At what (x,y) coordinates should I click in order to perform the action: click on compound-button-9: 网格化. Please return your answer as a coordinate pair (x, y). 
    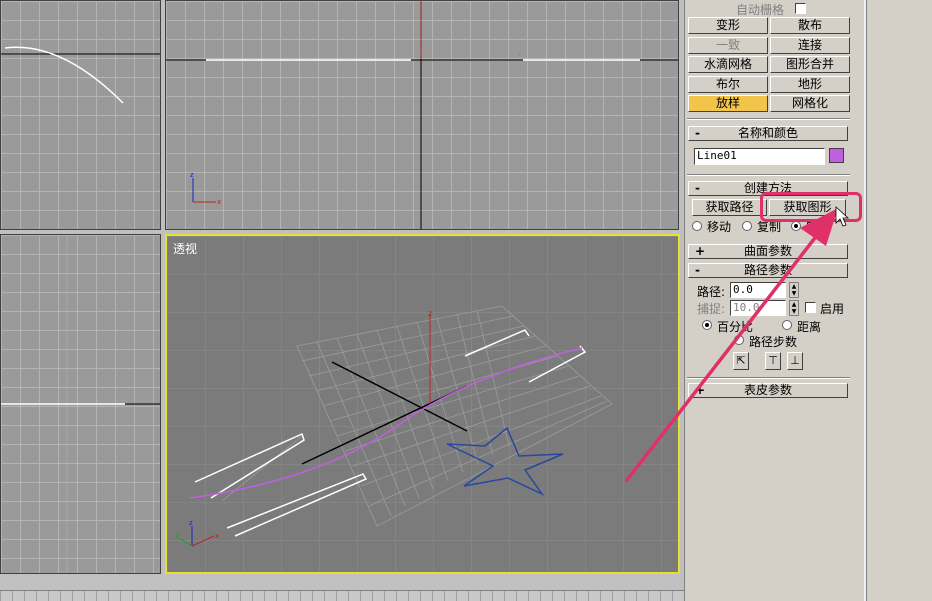
    Looking at the image, I should click on (810, 103).